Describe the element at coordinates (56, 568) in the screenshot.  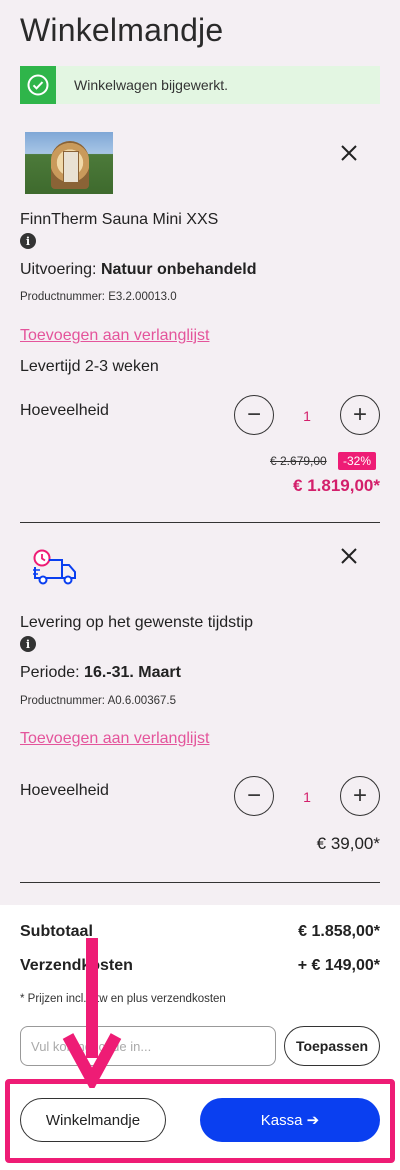
I see `delivery-truck-clock-icon` at that location.